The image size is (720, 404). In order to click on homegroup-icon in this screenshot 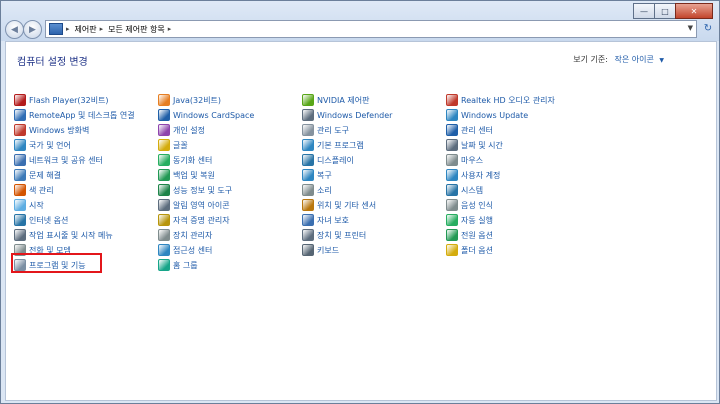, I will do `click(164, 265)`.